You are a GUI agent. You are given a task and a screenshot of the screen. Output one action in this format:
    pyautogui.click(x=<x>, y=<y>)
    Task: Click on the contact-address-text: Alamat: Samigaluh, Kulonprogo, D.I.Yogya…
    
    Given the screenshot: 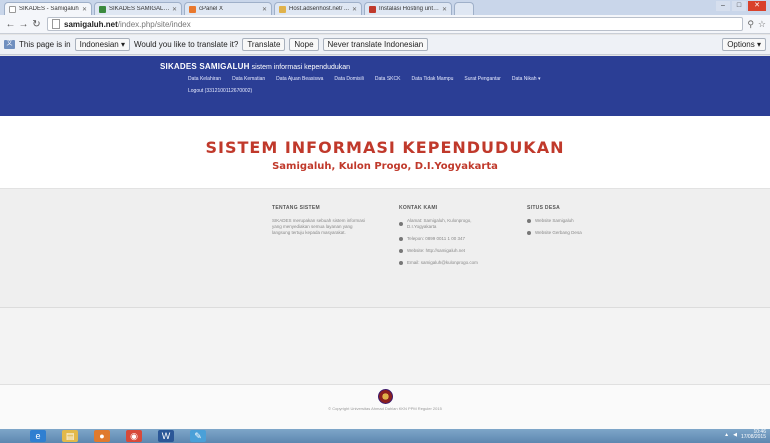 What is the action you would take?
    pyautogui.click(x=439, y=223)
    